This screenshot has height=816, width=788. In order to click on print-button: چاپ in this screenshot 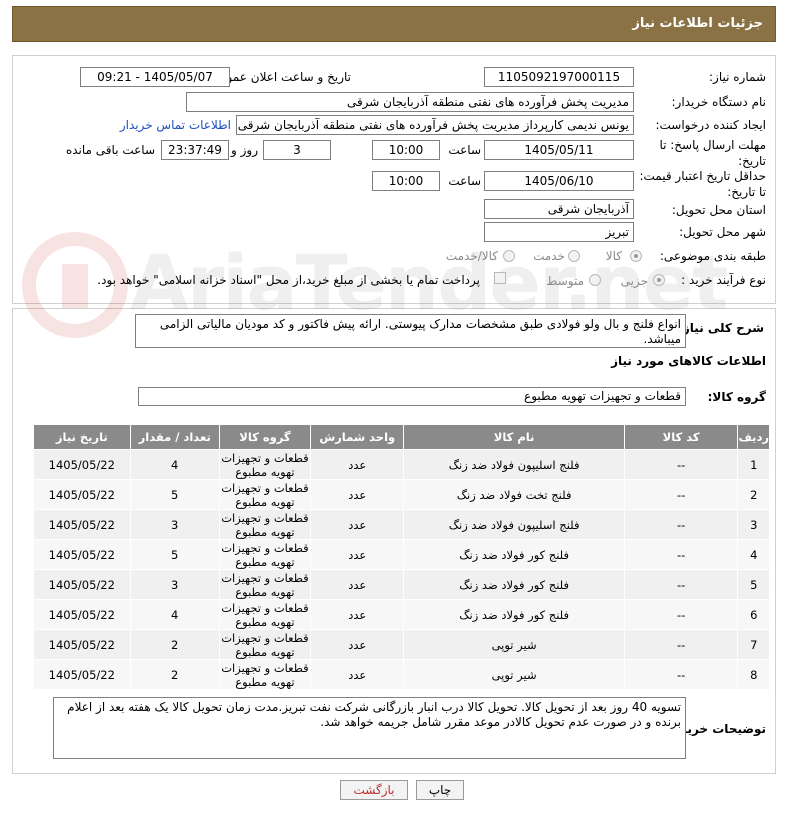, I will do `click(440, 790)`.